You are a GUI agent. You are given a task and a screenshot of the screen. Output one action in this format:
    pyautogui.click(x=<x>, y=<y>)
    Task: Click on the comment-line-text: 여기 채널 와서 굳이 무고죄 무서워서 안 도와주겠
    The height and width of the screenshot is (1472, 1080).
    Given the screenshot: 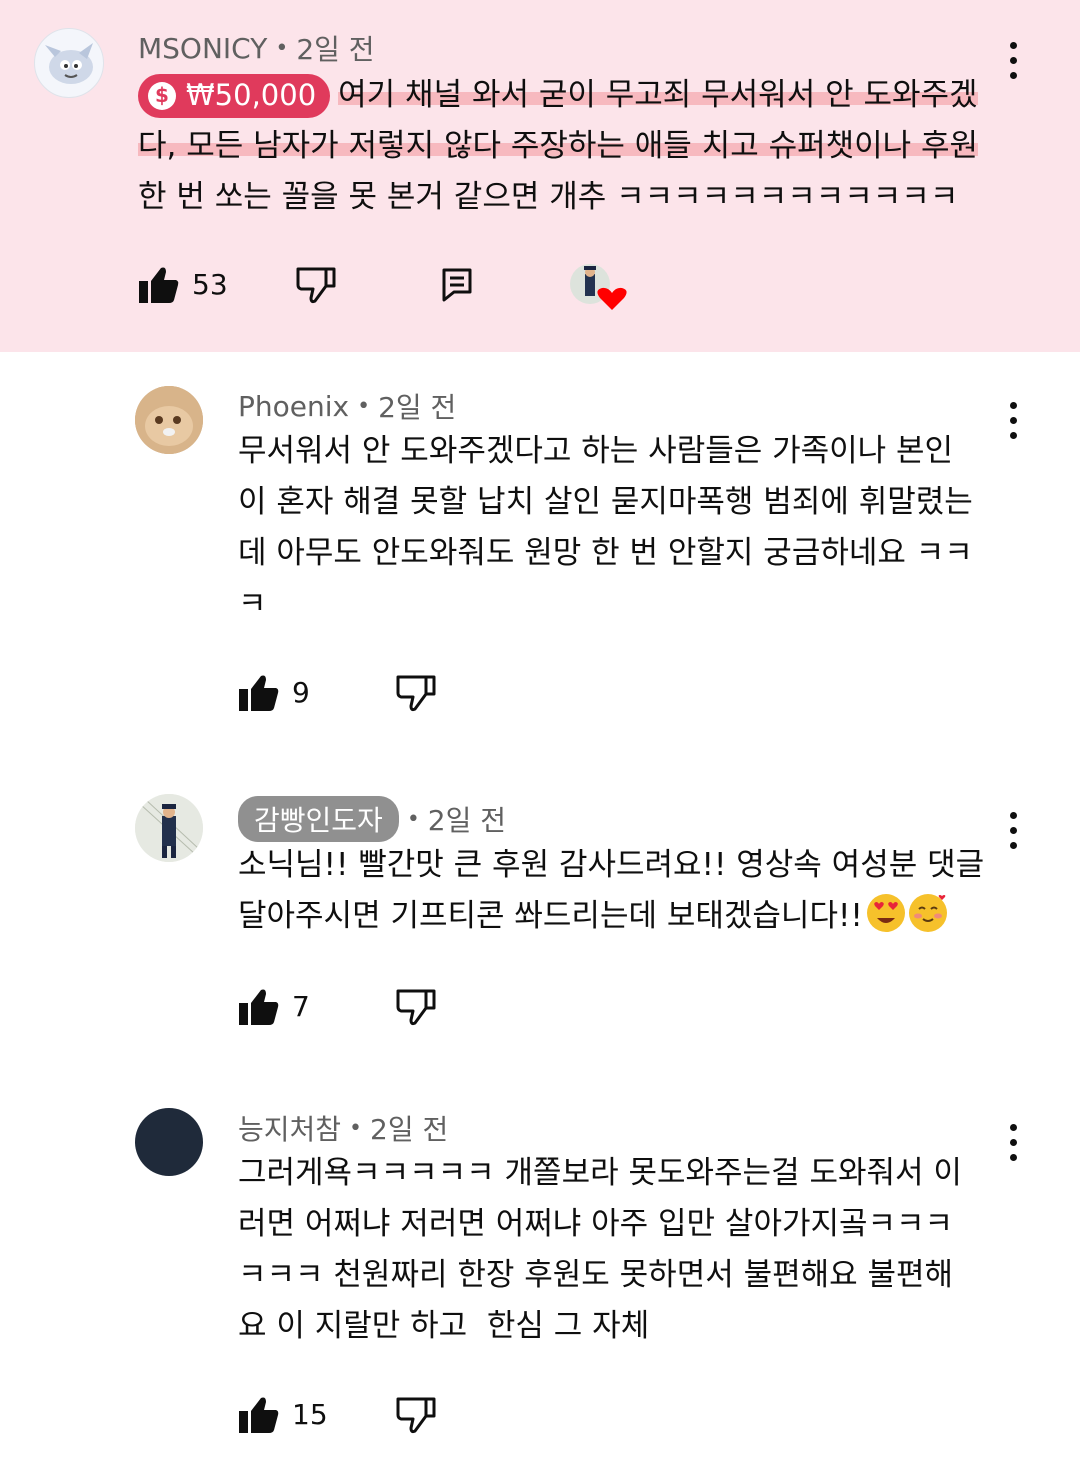 What is the action you would take?
    pyautogui.click(x=658, y=95)
    